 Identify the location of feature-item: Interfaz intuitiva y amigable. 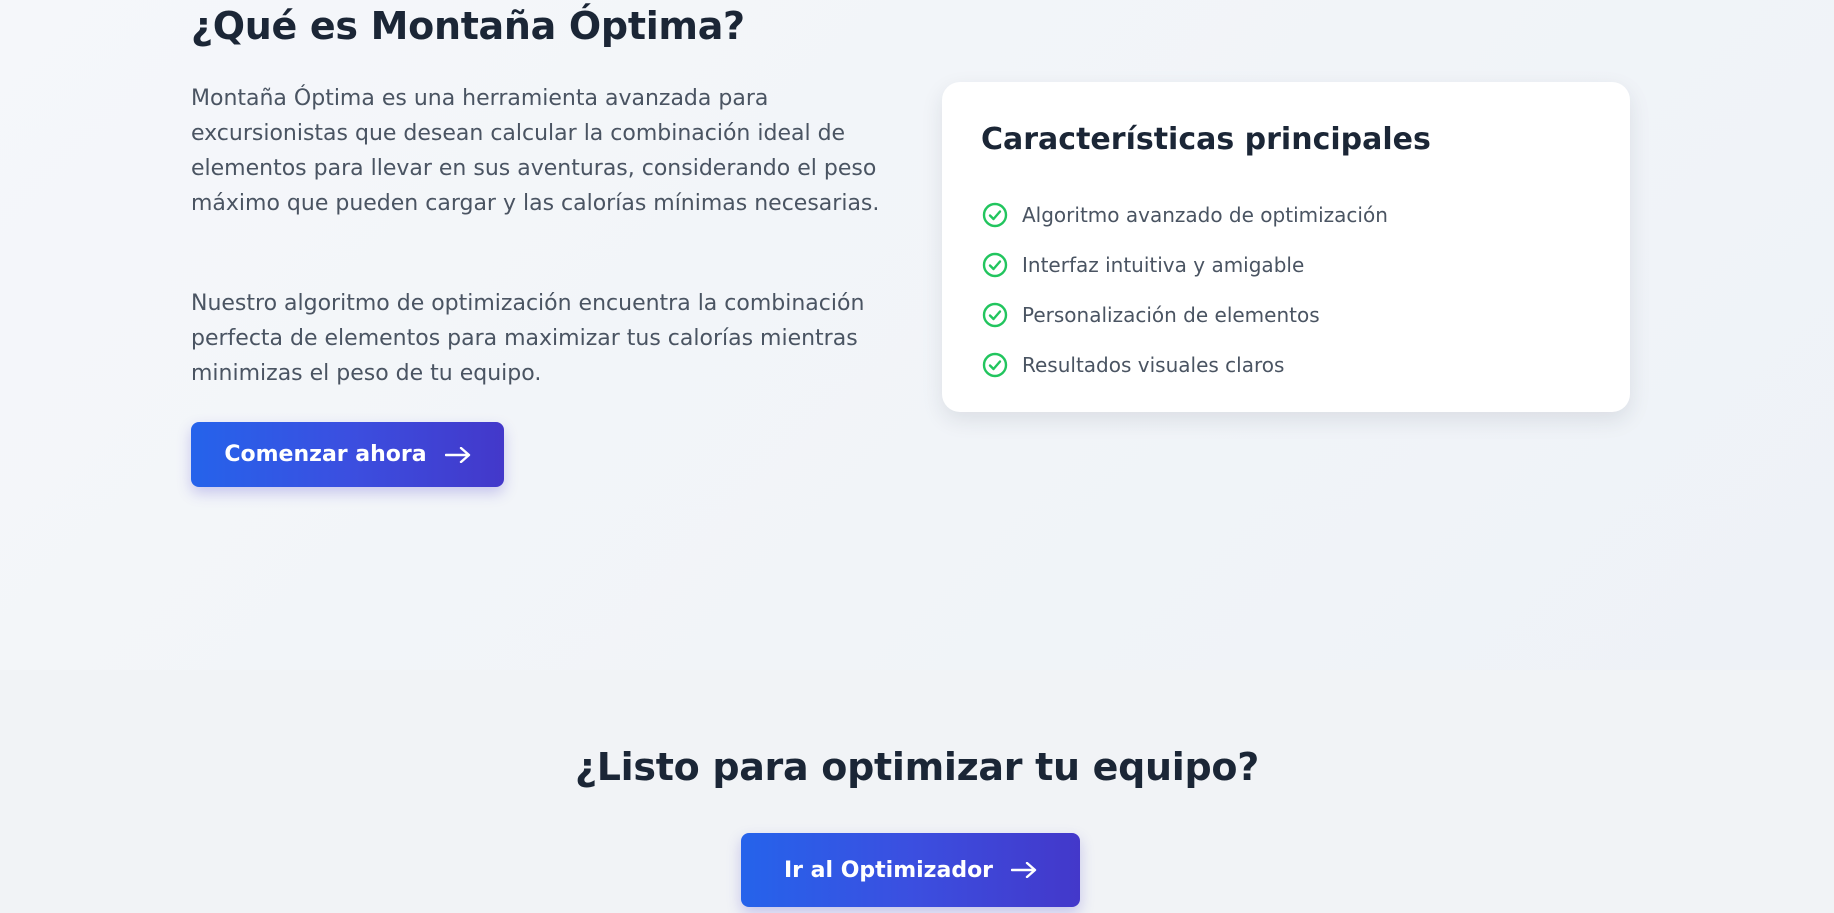
(1185, 265).